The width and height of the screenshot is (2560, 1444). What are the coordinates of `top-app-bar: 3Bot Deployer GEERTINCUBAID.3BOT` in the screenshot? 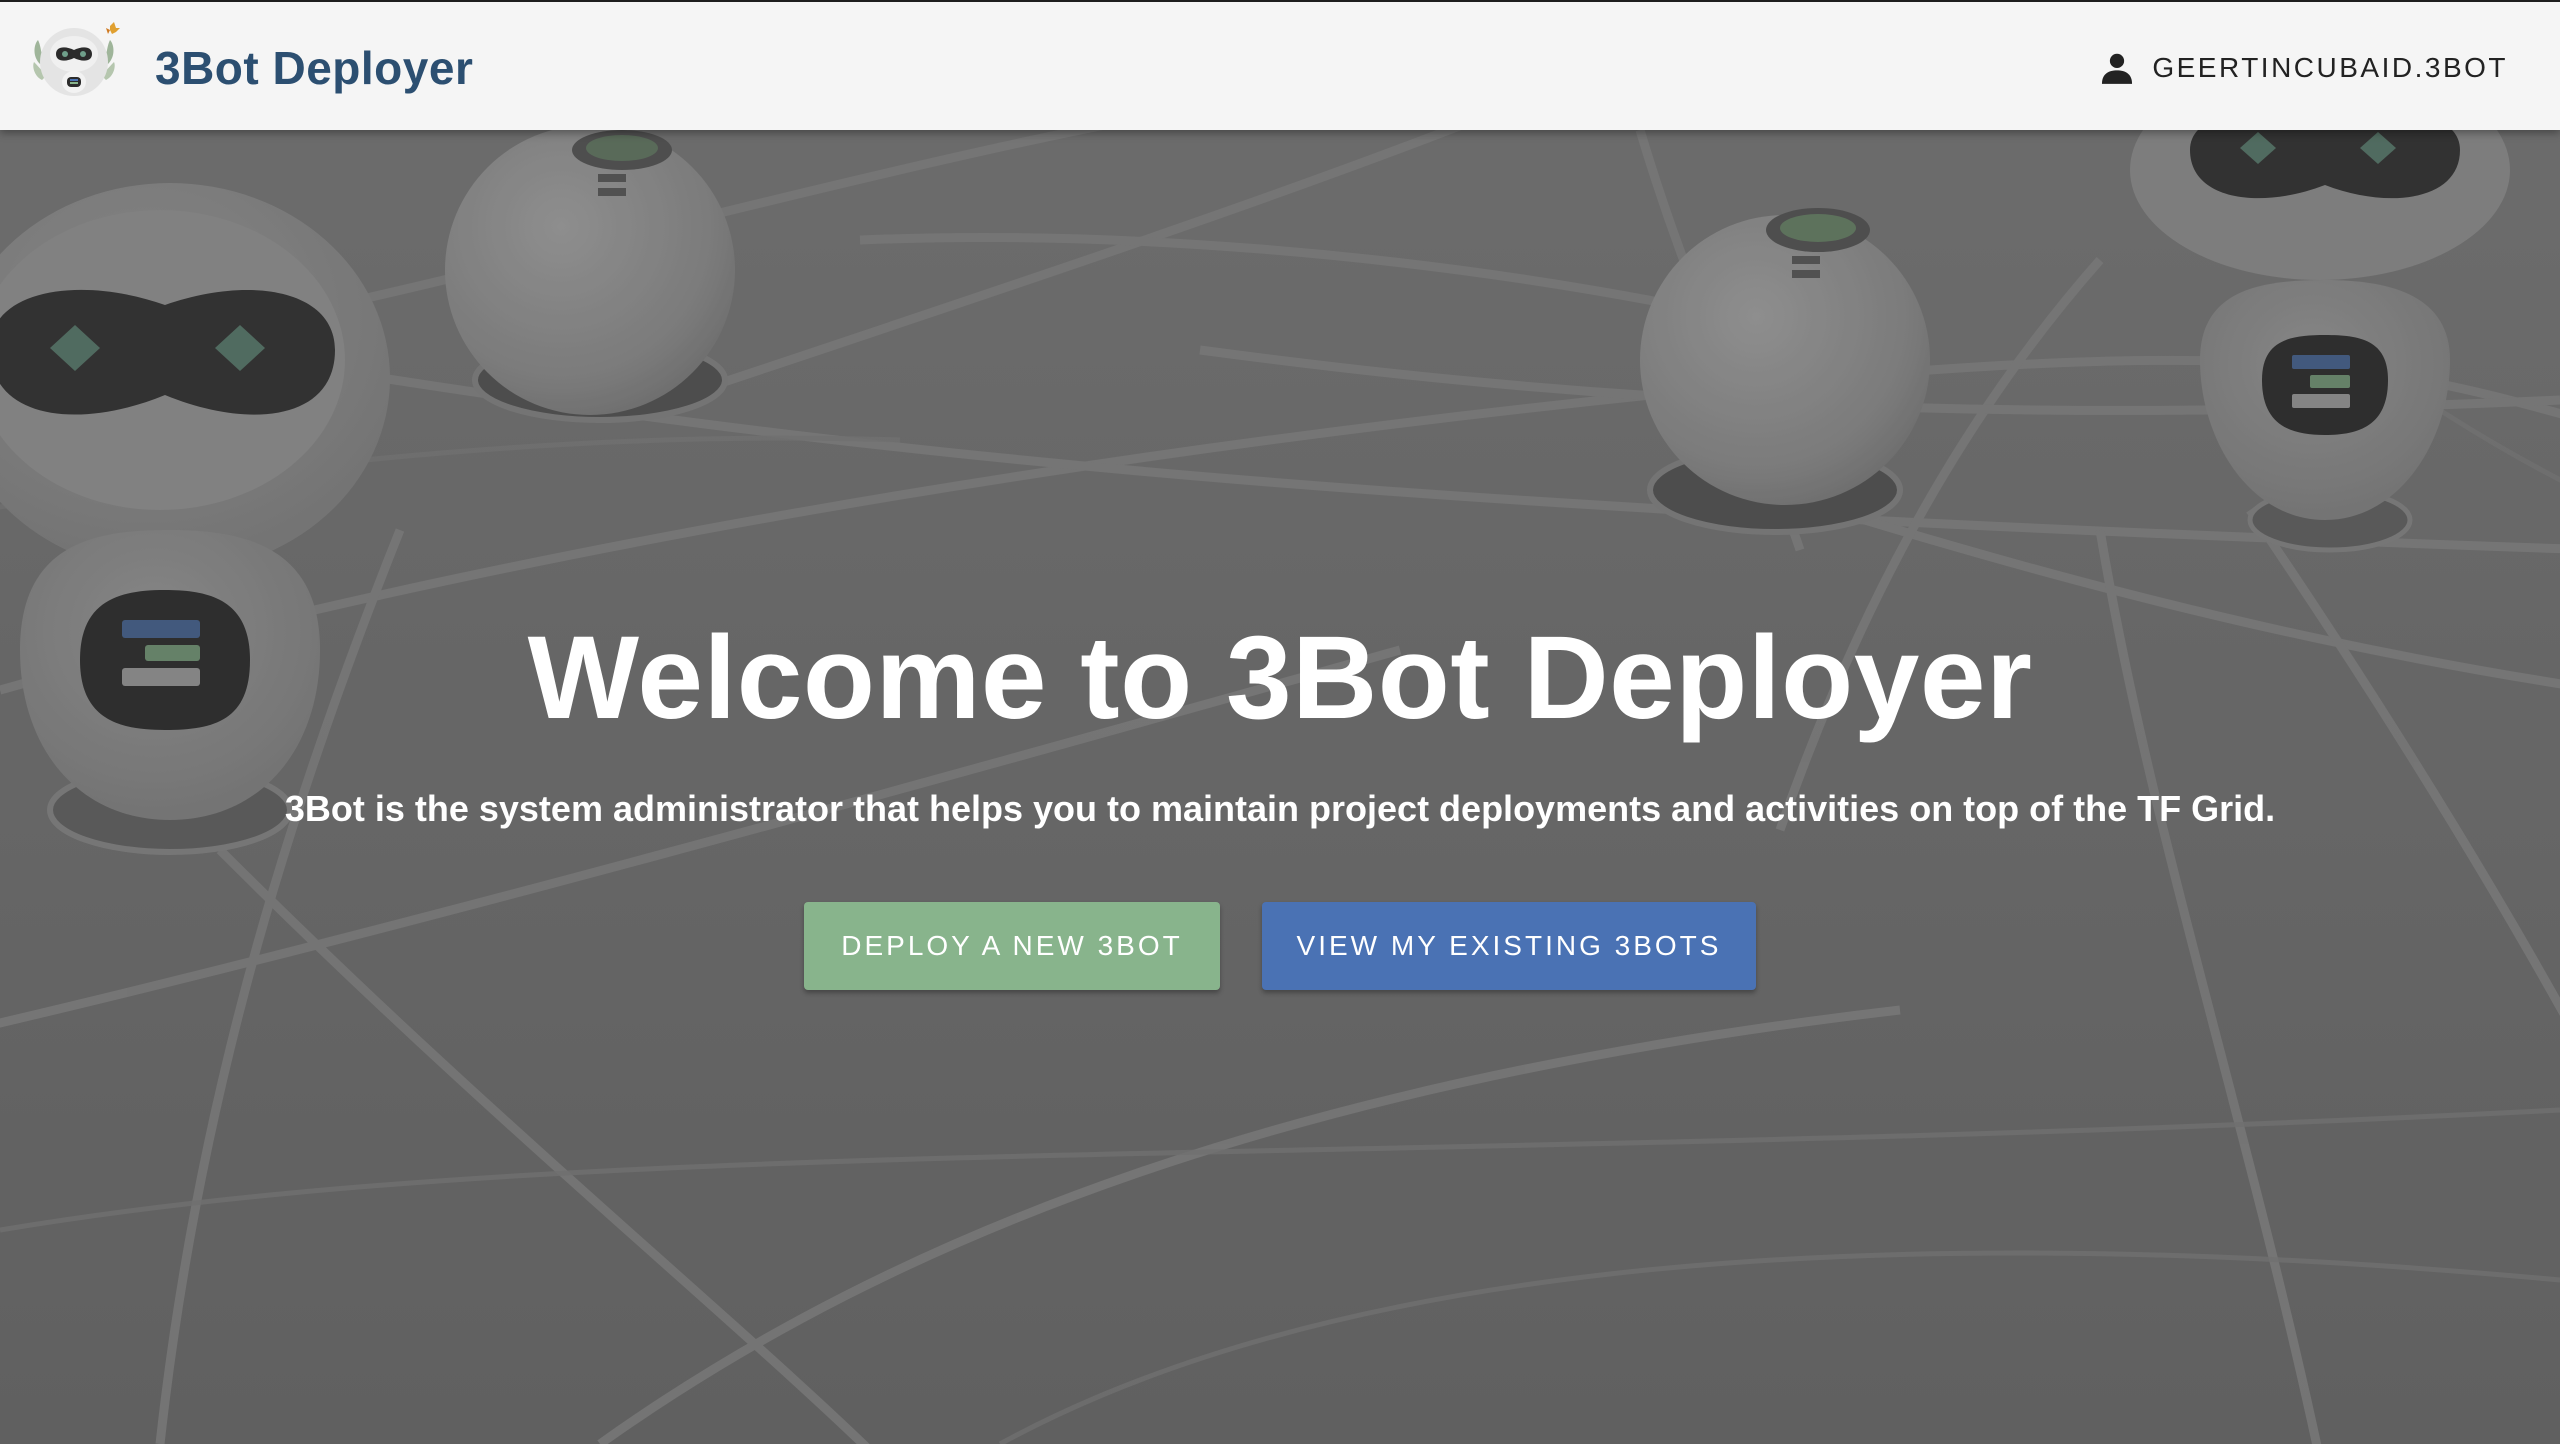 It's located at (1280, 65).